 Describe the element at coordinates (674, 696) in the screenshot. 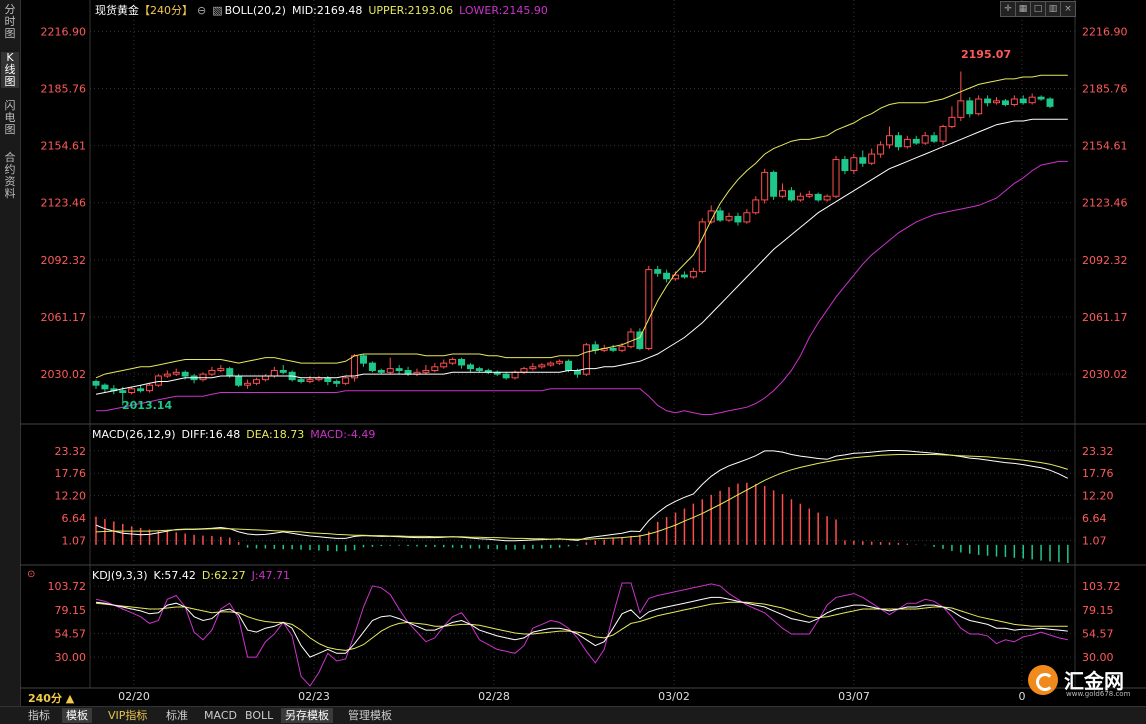

I see `x-tick: 03/02` at that location.